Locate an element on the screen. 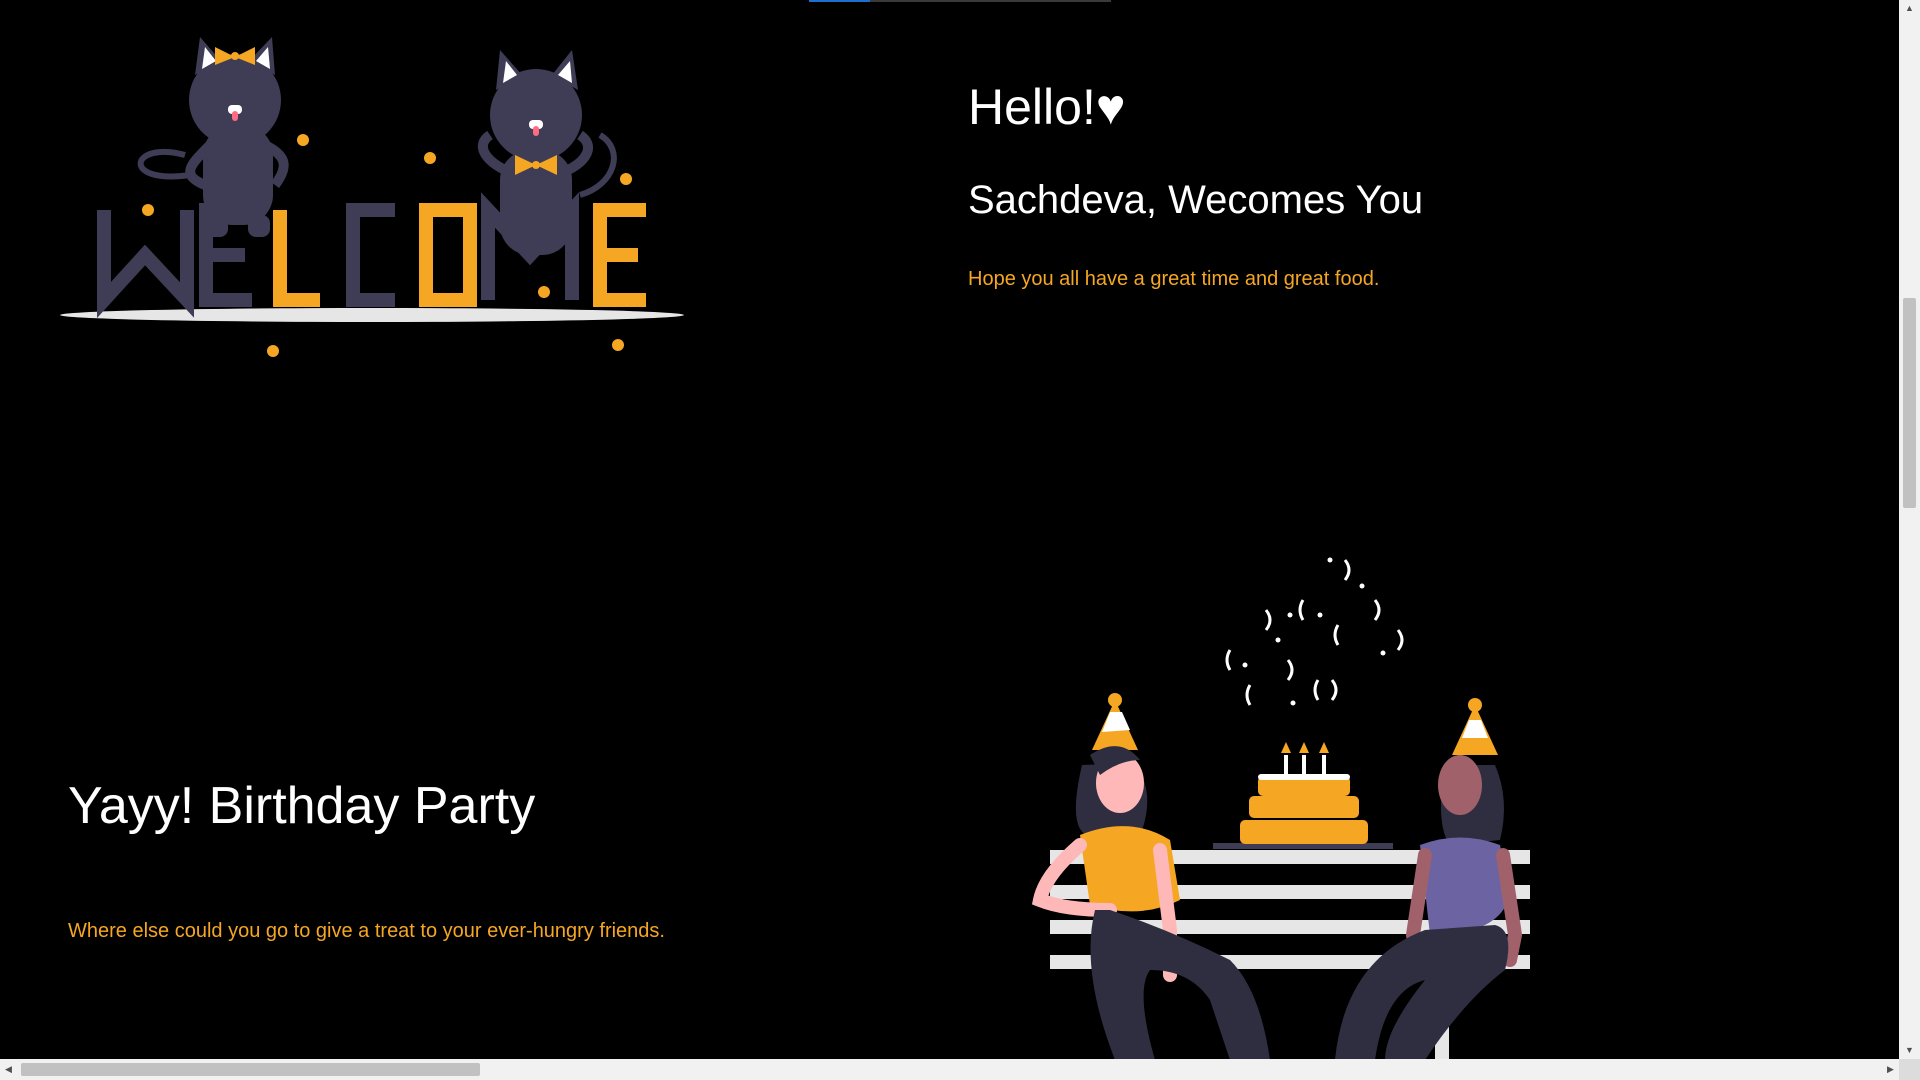  scroll-right-arrow-icon: ▶ is located at coordinates (1890, 1069).